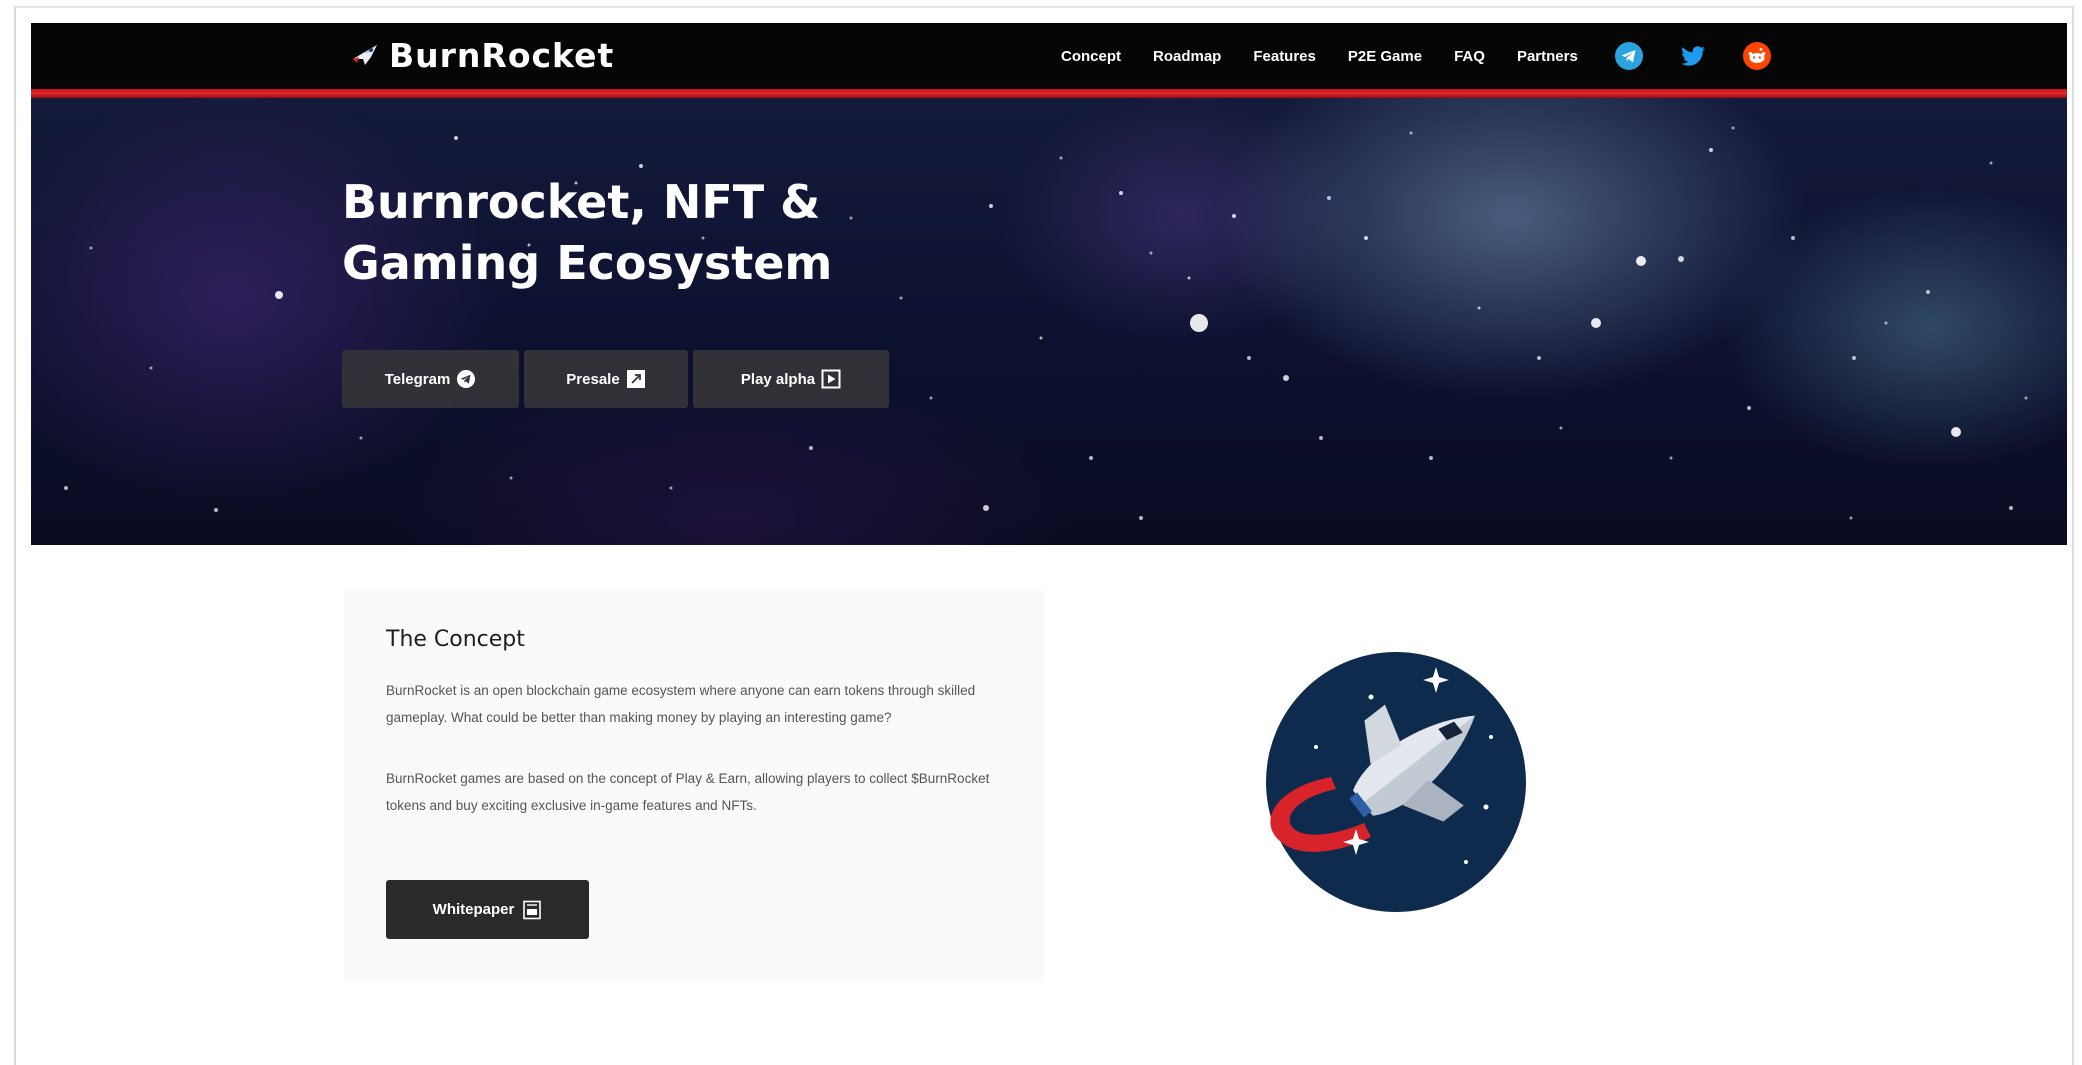 This screenshot has width=2082, height=1065. What do you see at coordinates (593, 379) in the screenshot?
I see `presale-button-label: Presale` at bounding box center [593, 379].